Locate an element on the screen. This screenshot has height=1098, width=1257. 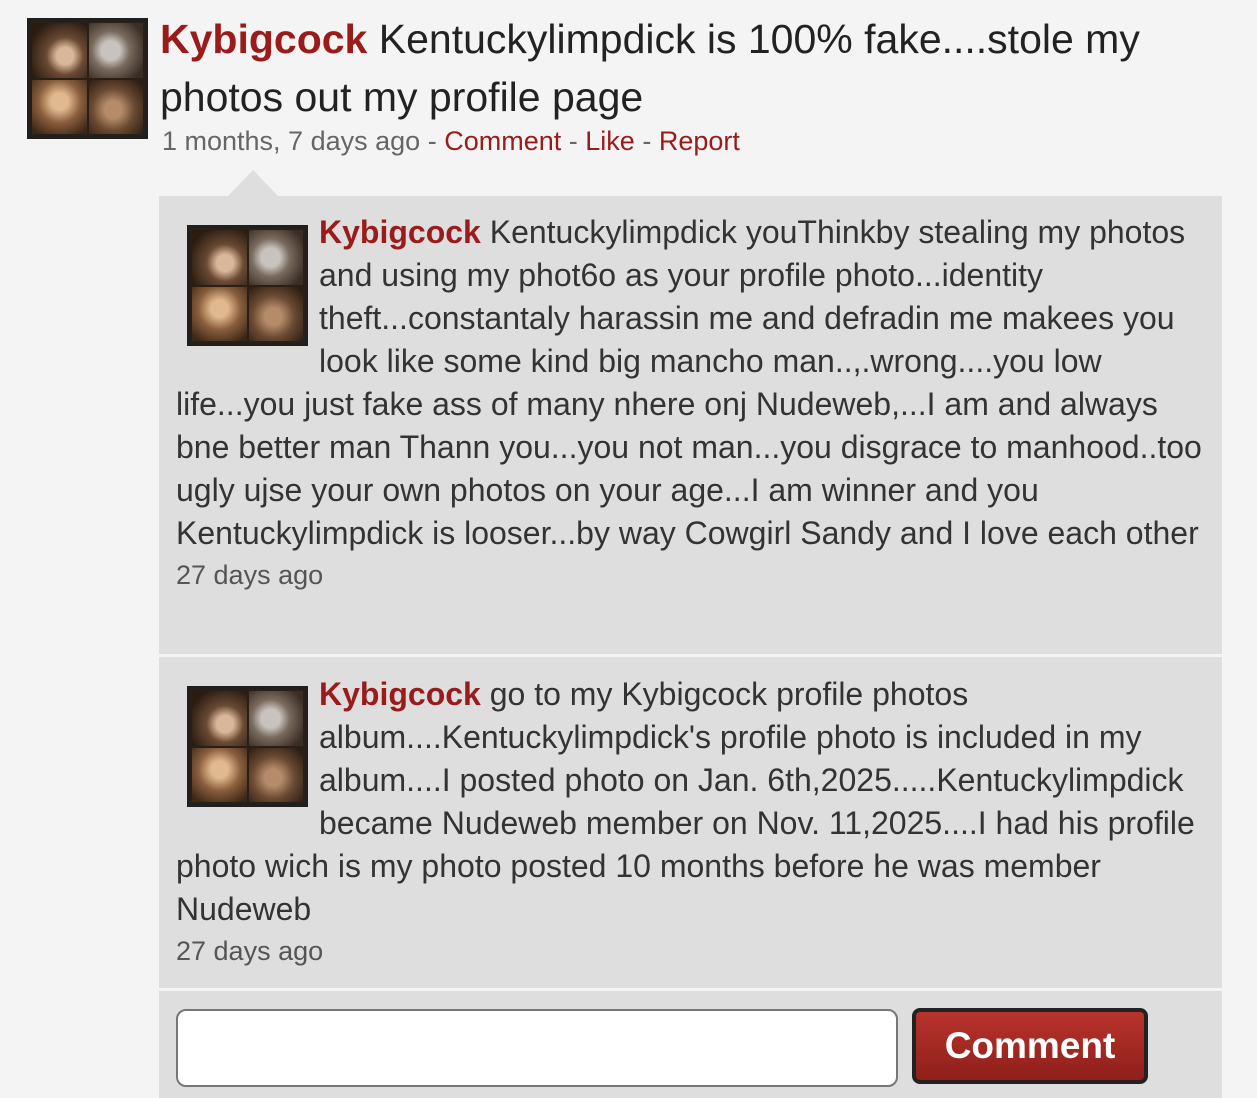
report-link: Report is located at coordinates (699, 141).